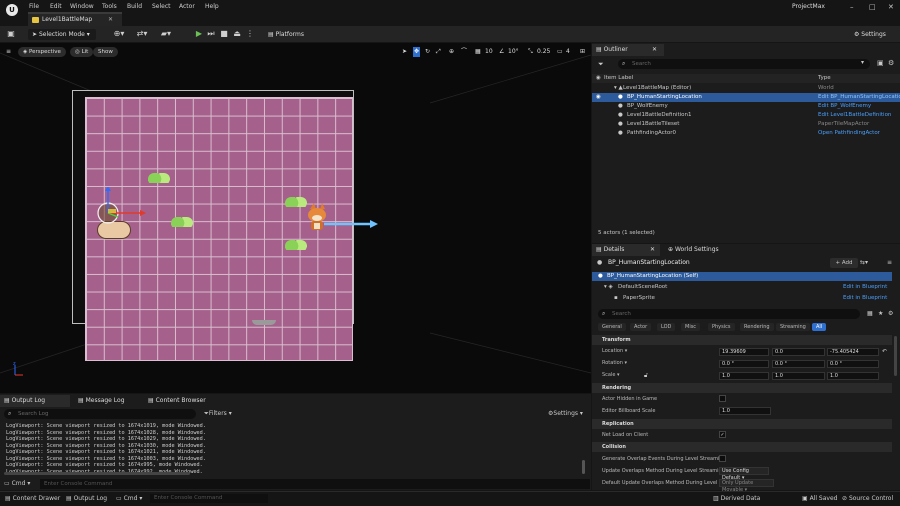  What do you see at coordinates (134, 6) in the screenshot?
I see `menu-build: Build` at bounding box center [134, 6].